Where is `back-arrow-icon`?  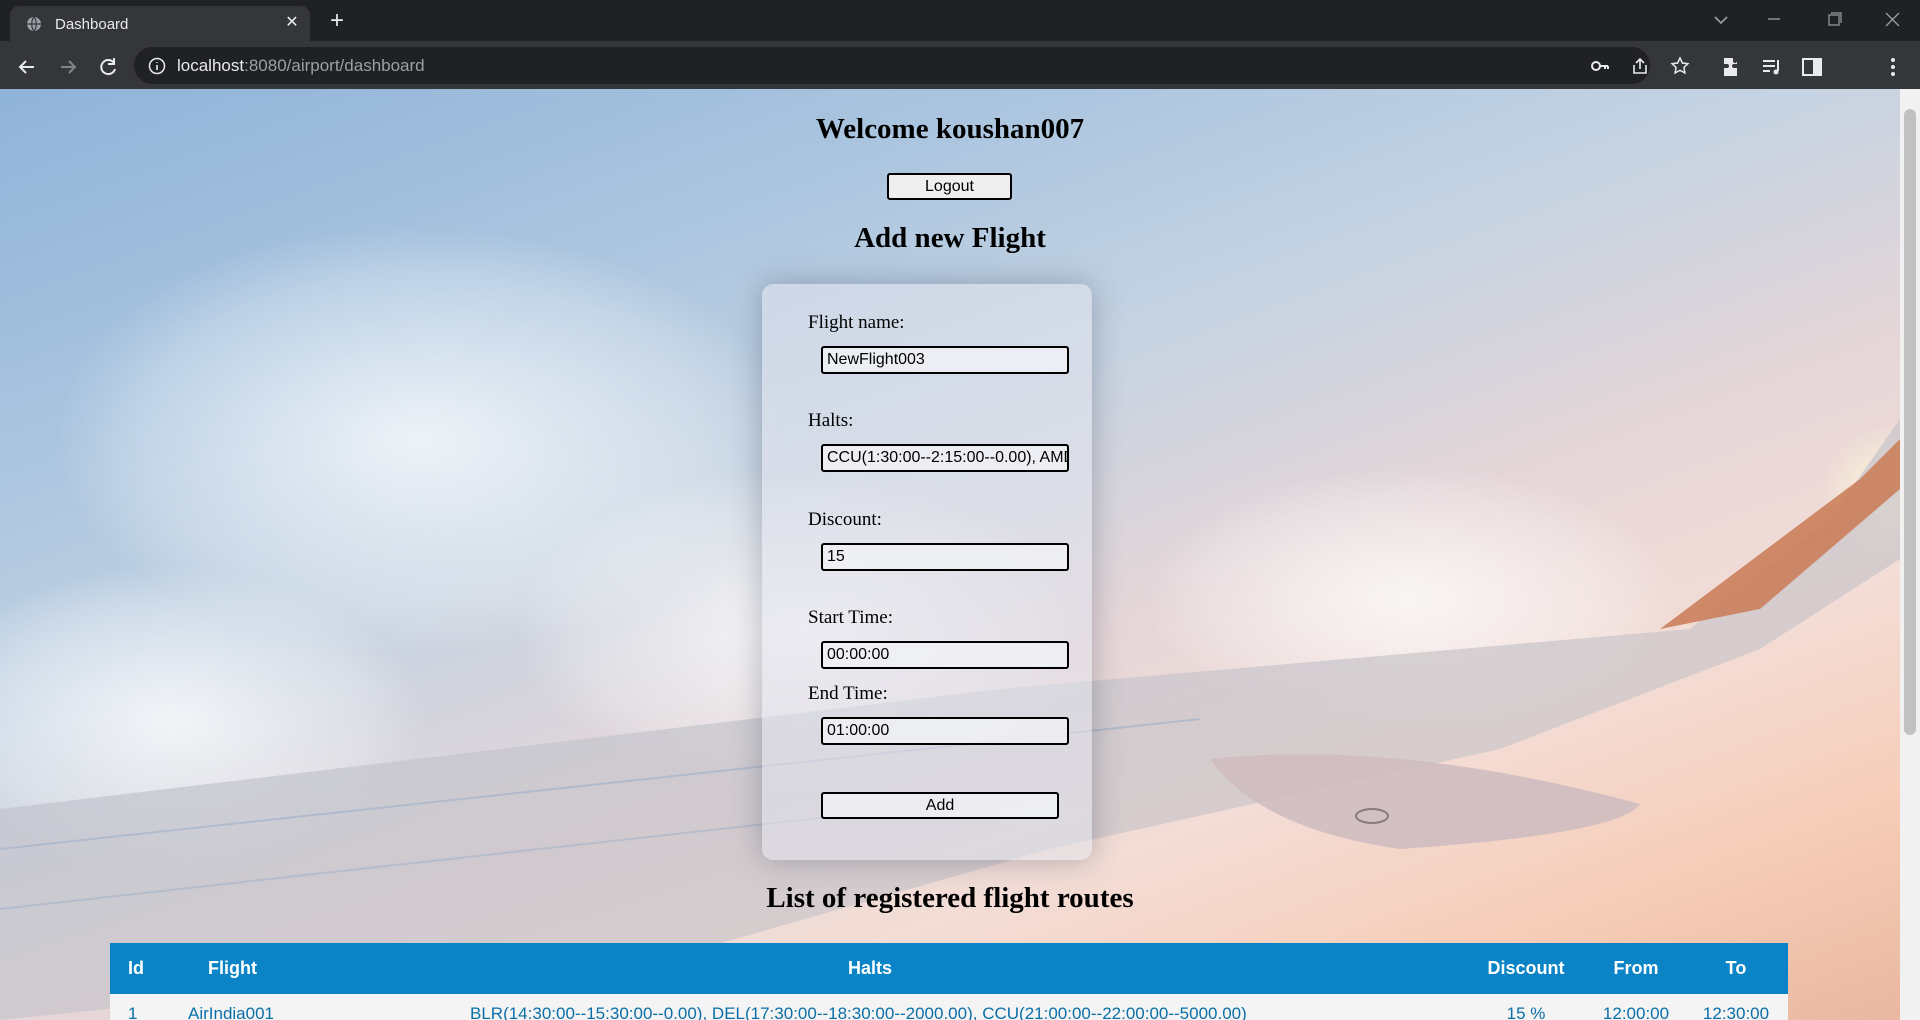
back-arrow-icon is located at coordinates (27, 67).